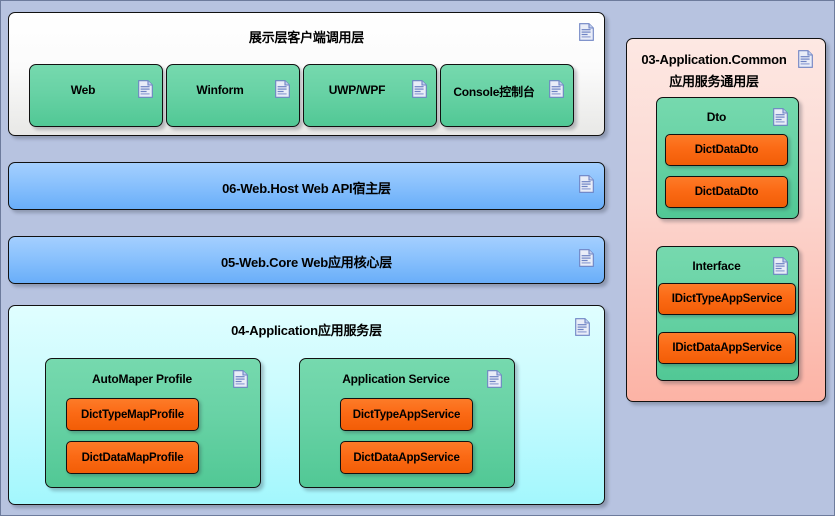 The width and height of the screenshot is (835, 516). Describe the element at coordinates (714, 81) in the screenshot. I see `panel-application-common-title-line2: 应用服务通用层` at that location.